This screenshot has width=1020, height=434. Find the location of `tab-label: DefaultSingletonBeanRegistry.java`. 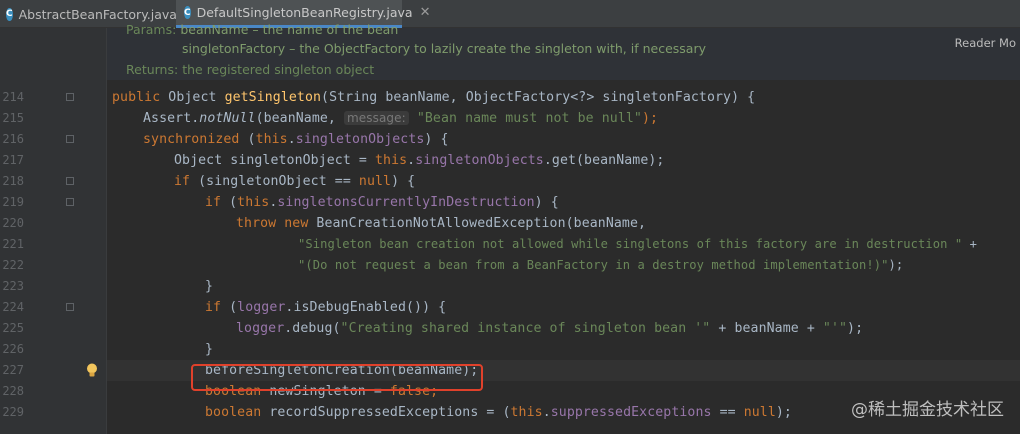

tab-label: DefaultSingletonBeanRegistry.java is located at coordinates (304, 12).